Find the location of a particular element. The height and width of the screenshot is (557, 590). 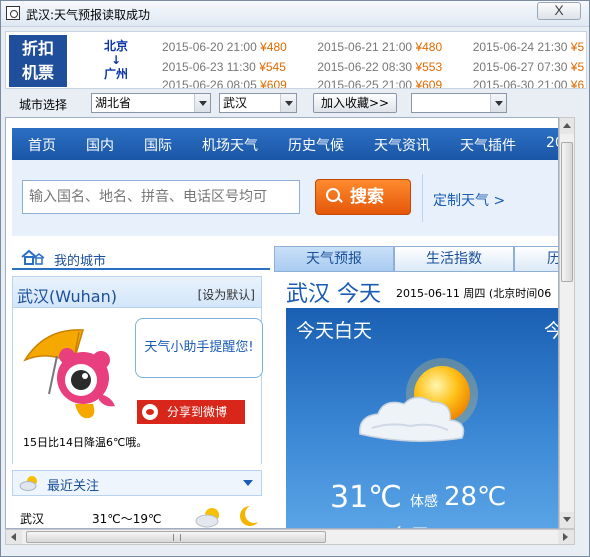

set-default-link: [设为默认] is located at coordinates (226, 294).